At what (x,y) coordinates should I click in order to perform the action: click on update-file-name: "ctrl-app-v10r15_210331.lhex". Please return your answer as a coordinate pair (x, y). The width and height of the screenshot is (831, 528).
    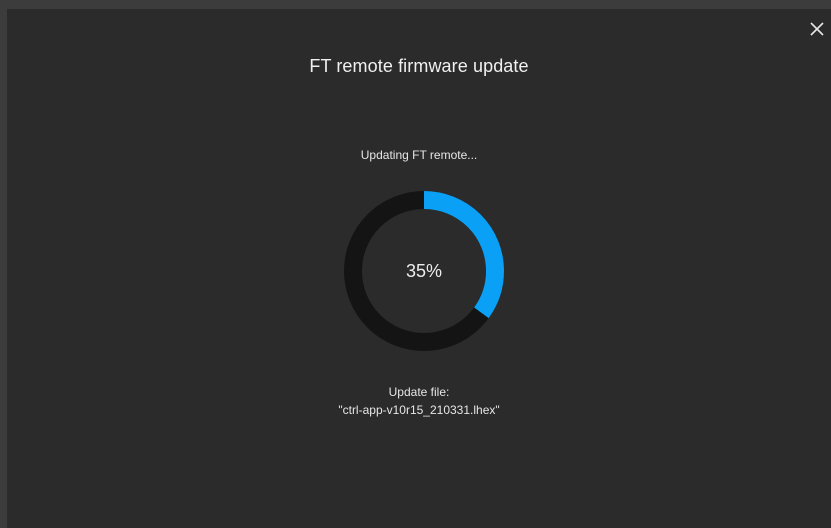
    Looking at the image, I should click on (419, 410).